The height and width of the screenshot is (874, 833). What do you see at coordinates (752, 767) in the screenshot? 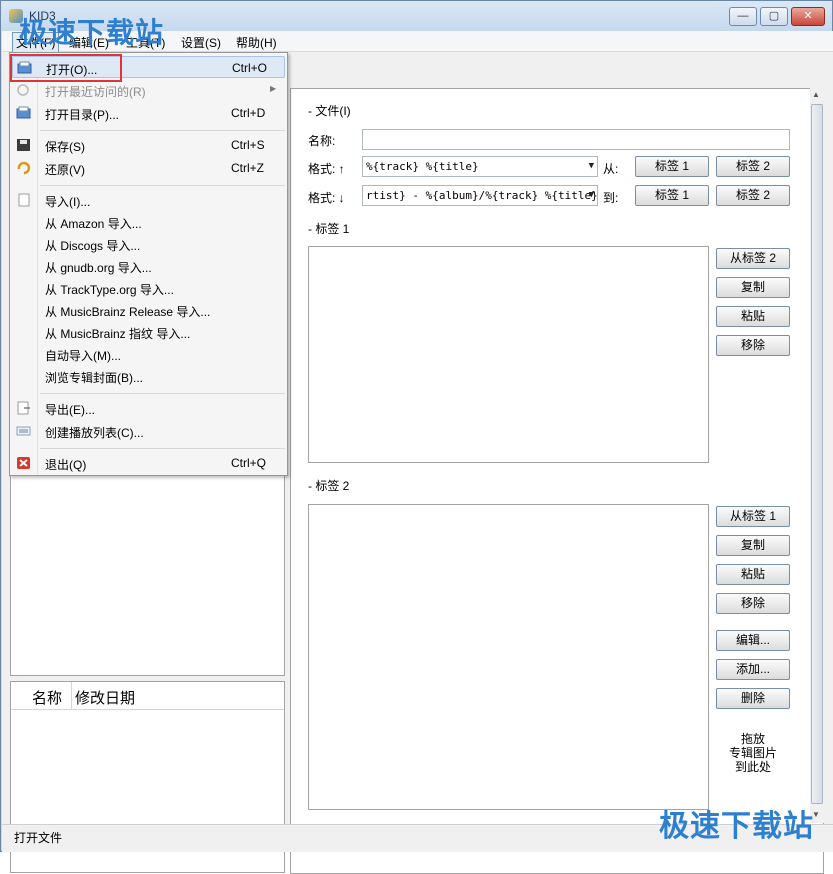
I see `drop-hint-line: 到此处` at bounding box center [752, 767].